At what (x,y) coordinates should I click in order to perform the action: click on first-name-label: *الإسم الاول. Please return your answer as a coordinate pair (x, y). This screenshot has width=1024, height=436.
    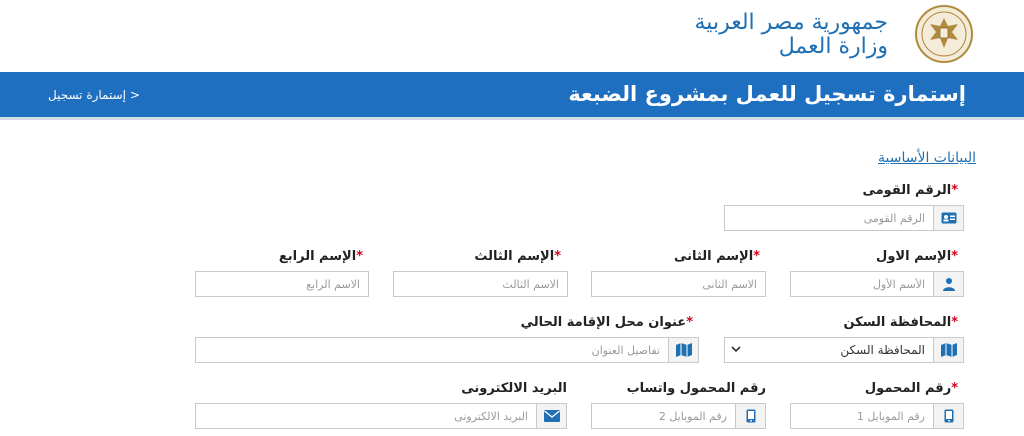
    Looking at the image, I should click on (917, 256).